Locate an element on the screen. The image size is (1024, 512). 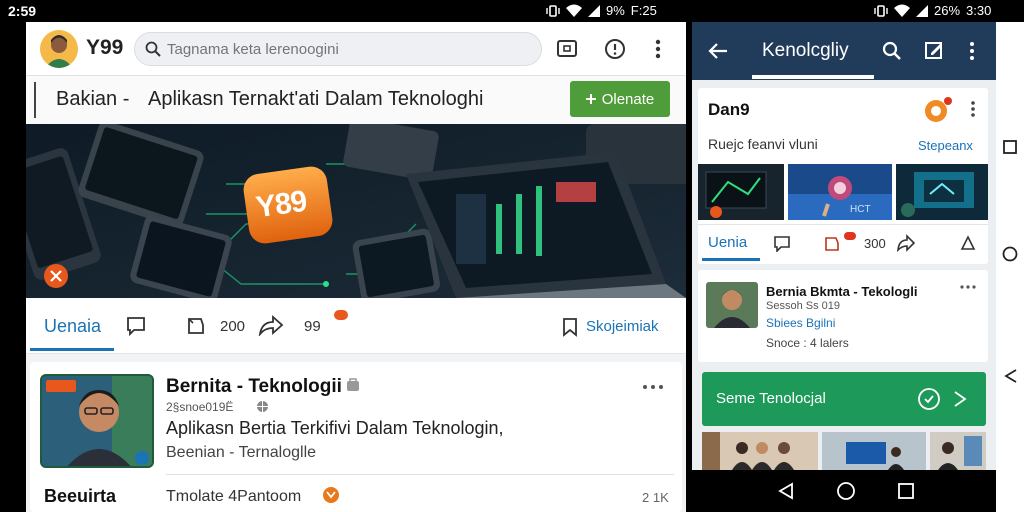
globe-icon is located at coordinates (262, 406).